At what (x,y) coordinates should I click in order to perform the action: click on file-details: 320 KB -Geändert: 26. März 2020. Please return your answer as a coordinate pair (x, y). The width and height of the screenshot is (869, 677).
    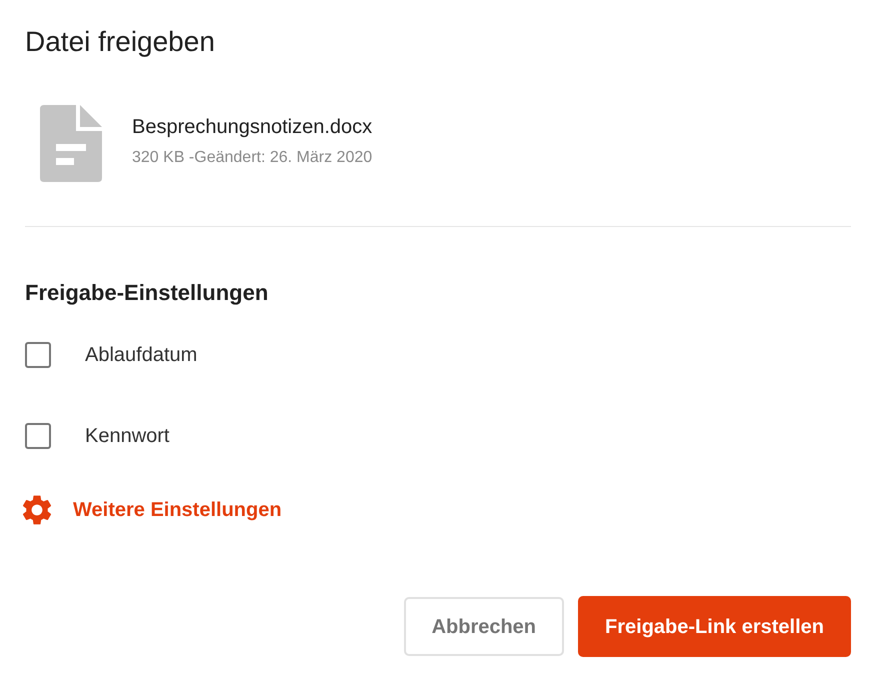
    Looking at the image, I should click on (252, 158).